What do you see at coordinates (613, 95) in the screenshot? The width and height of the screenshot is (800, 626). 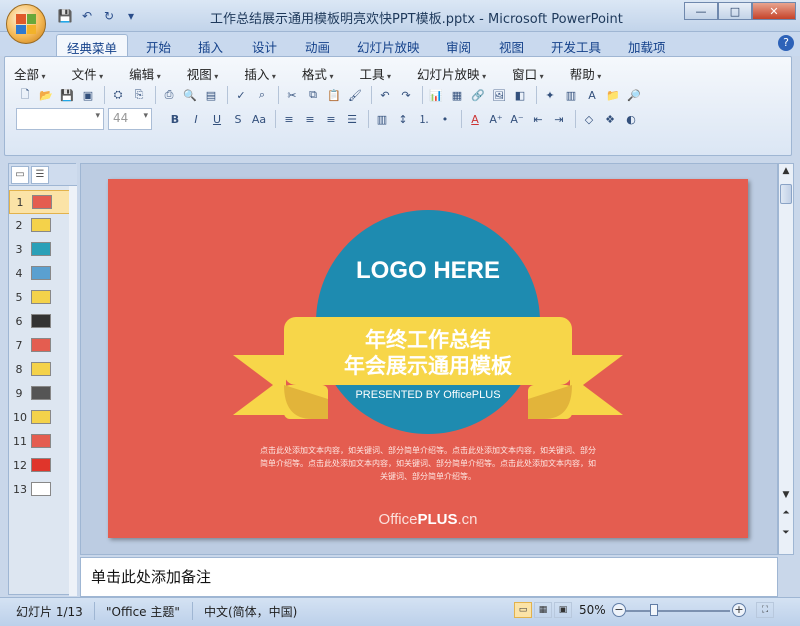 I see `folder-icon: 📁` at bounding box center [613, 95].